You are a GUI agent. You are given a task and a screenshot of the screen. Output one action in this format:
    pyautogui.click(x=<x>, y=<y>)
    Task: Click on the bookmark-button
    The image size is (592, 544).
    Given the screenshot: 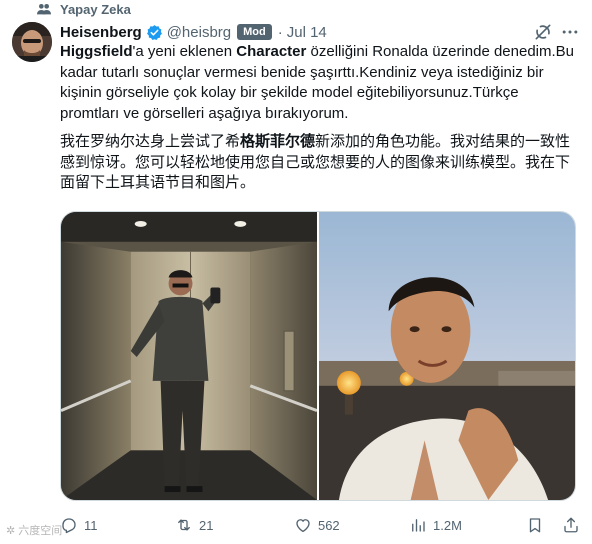 What is the action you would take?
    pyautogui.click(x=535, y=525)
    